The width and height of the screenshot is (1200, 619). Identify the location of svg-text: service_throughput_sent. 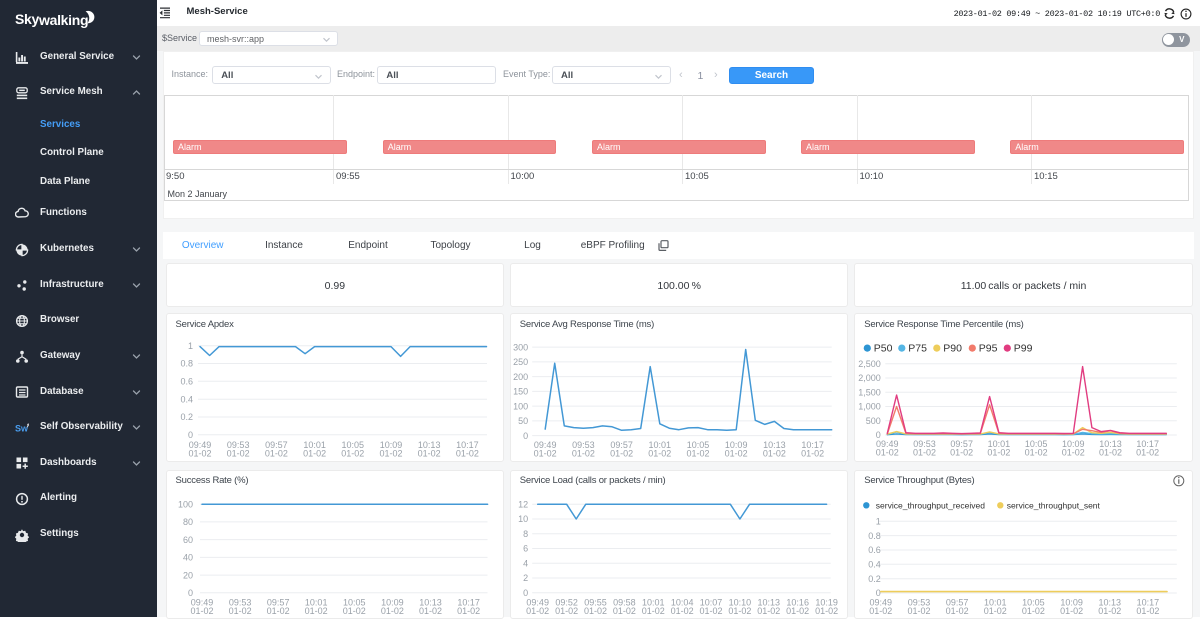
(1054, 505).